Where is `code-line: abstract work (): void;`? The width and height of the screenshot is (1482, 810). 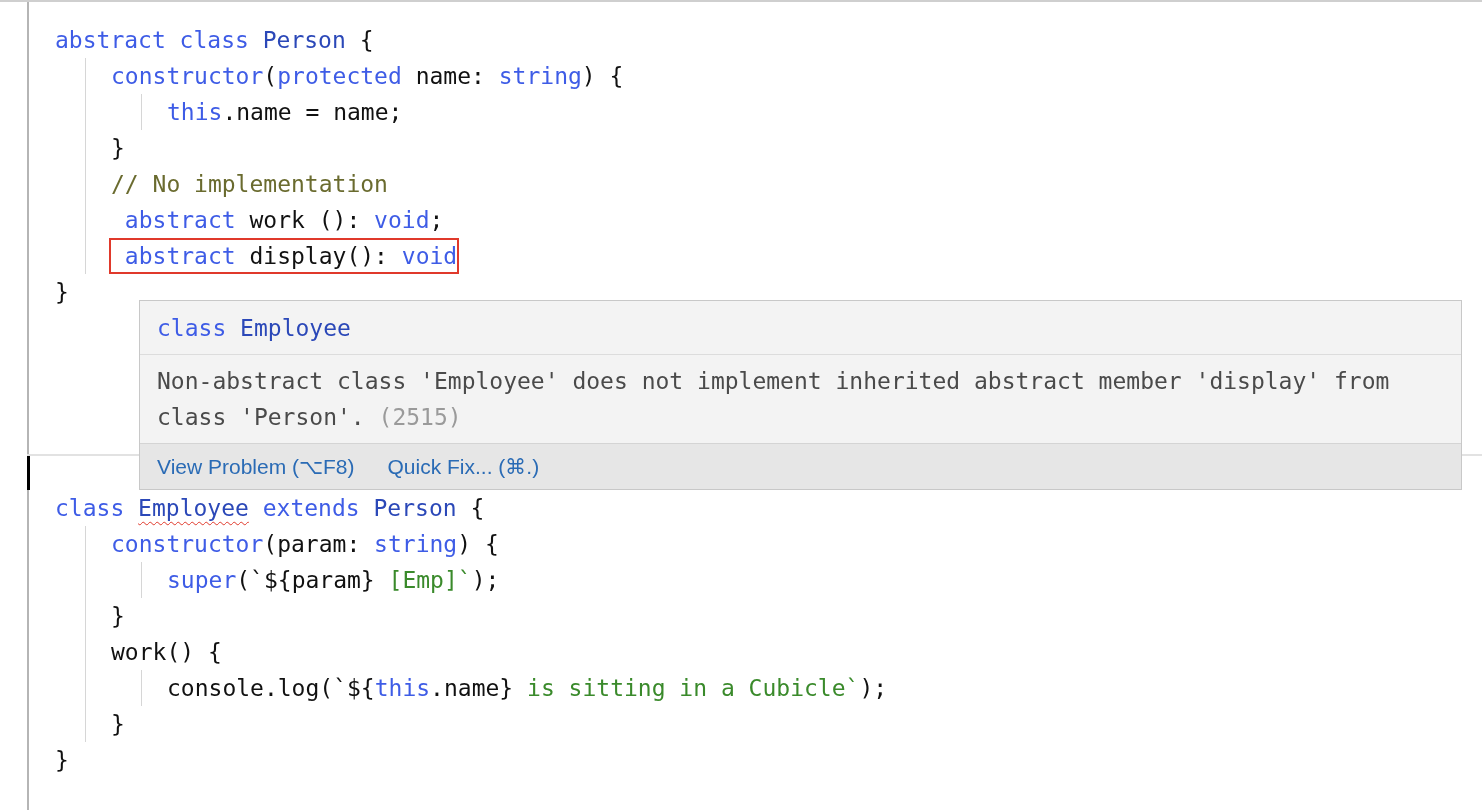 code-line: abstract work (): void; is located at coordinates (283, 220).